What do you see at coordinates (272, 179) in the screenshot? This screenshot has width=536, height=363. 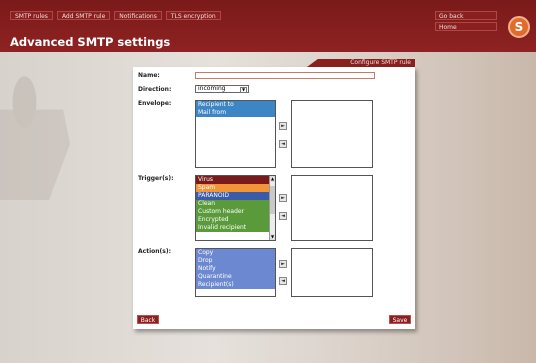 I see `scroll-up-icon: ▲` at bounding box center [272, 179].